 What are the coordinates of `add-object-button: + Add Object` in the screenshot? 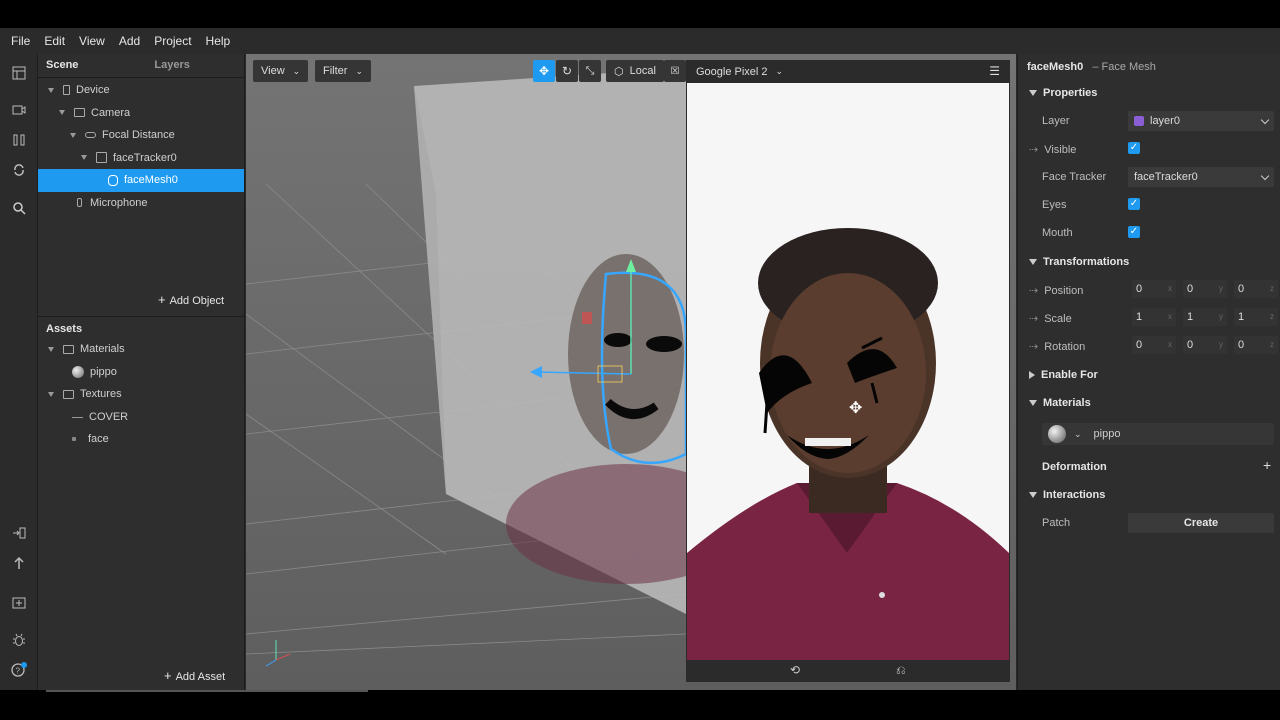 It's located at (191, 299).